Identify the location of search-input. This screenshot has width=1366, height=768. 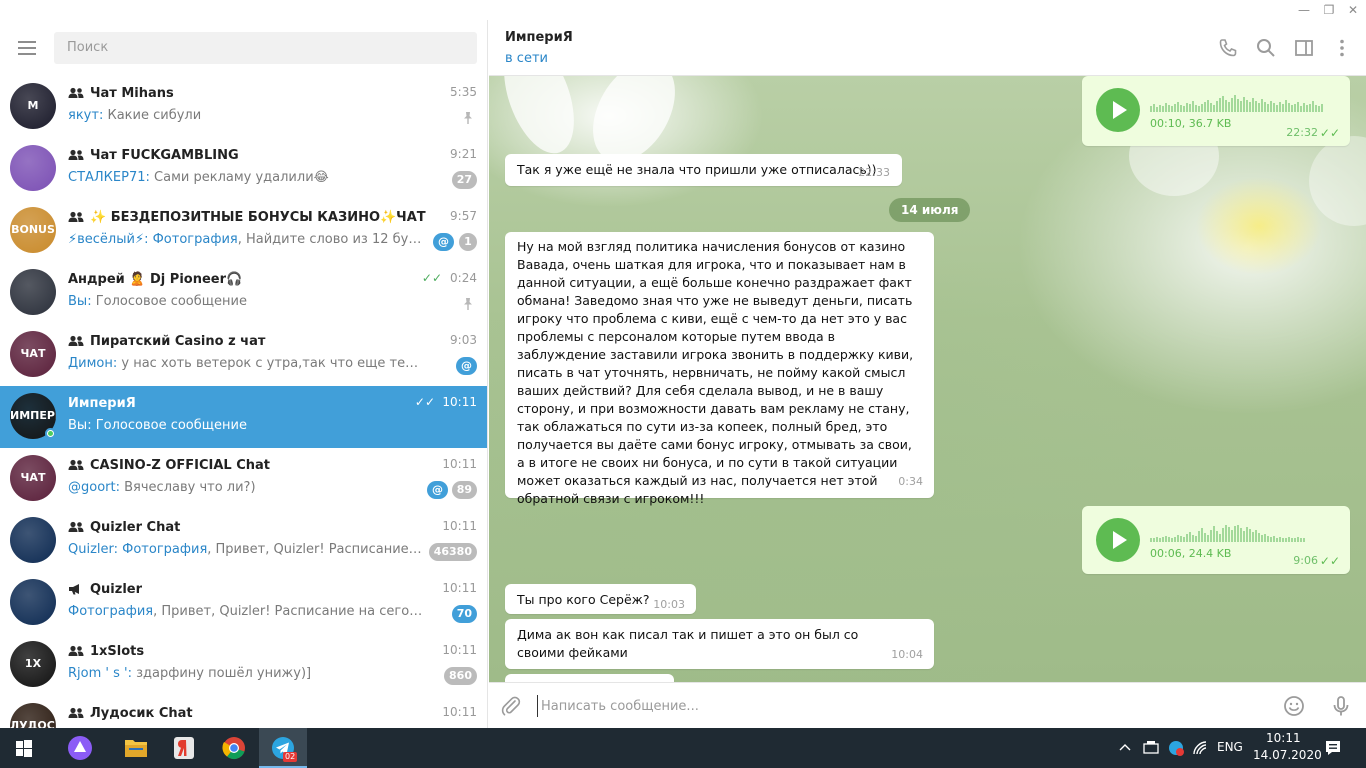
(265, 48).